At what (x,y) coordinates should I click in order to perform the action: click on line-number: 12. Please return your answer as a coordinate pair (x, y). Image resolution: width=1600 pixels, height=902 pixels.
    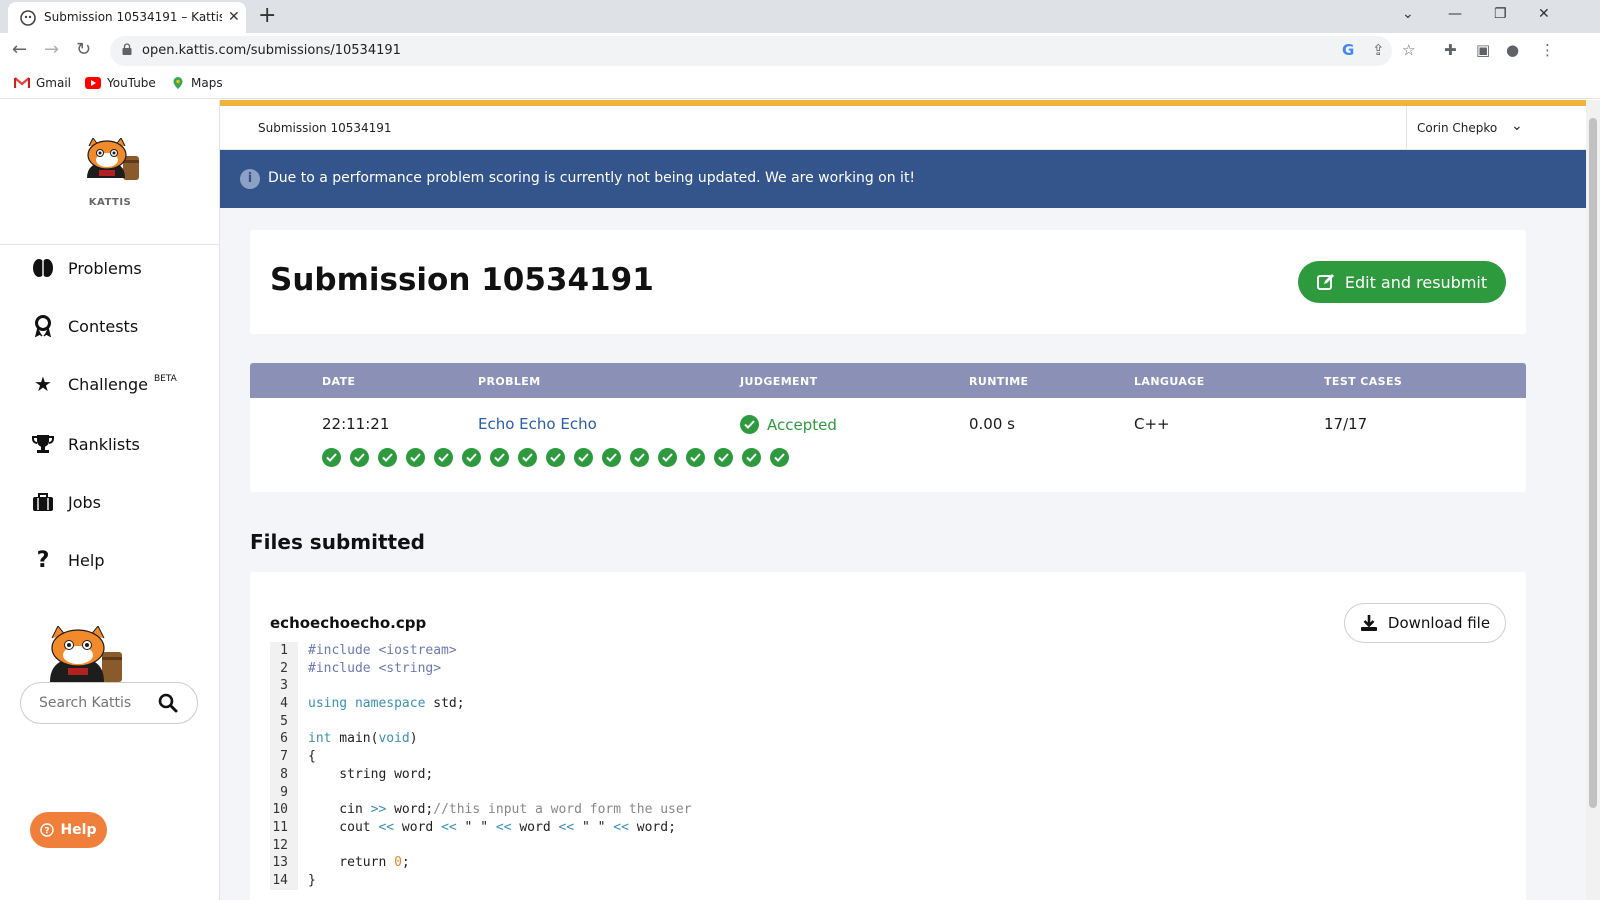
    Looking at the image, I should click on (284, 845).